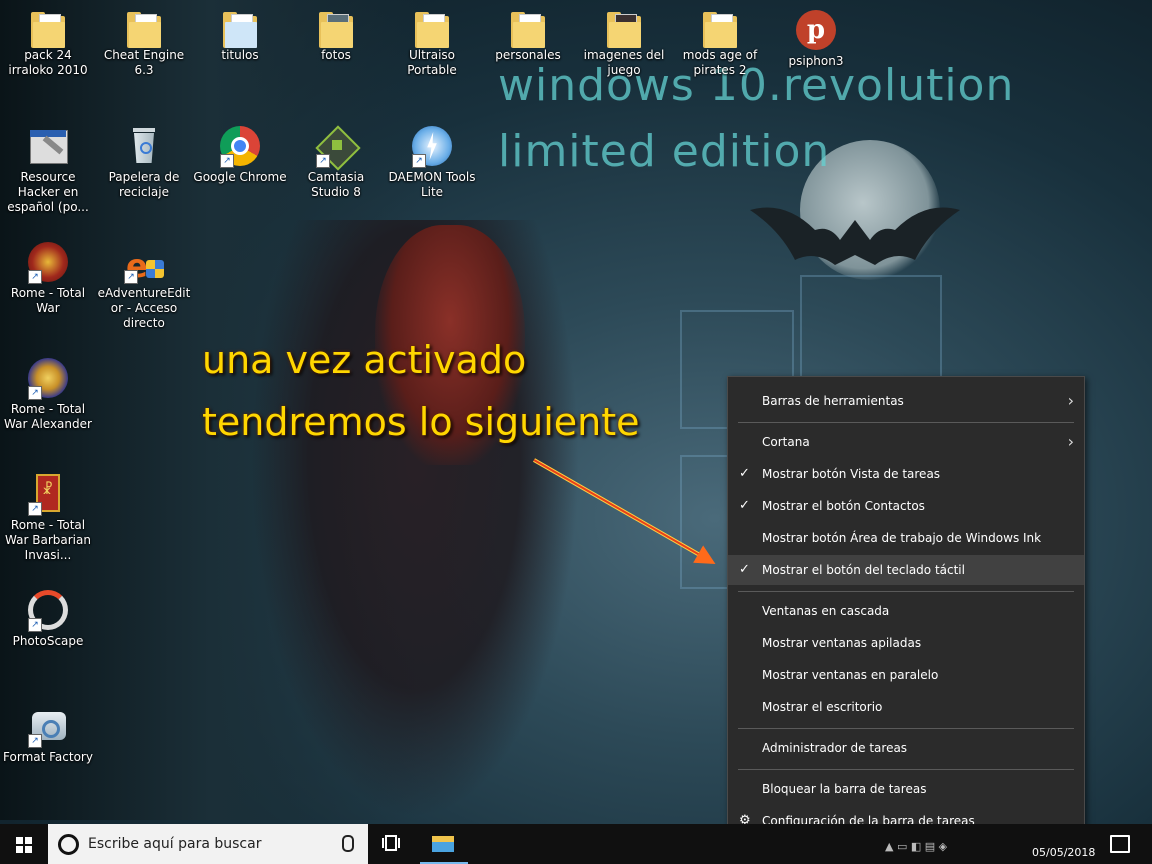 This screenshot has height=864, width=1152. Describe the element at coordinates (48, 62) in the screenshot. I see `desktop-icon-label: pack 24 irraloko 2010` at that location.